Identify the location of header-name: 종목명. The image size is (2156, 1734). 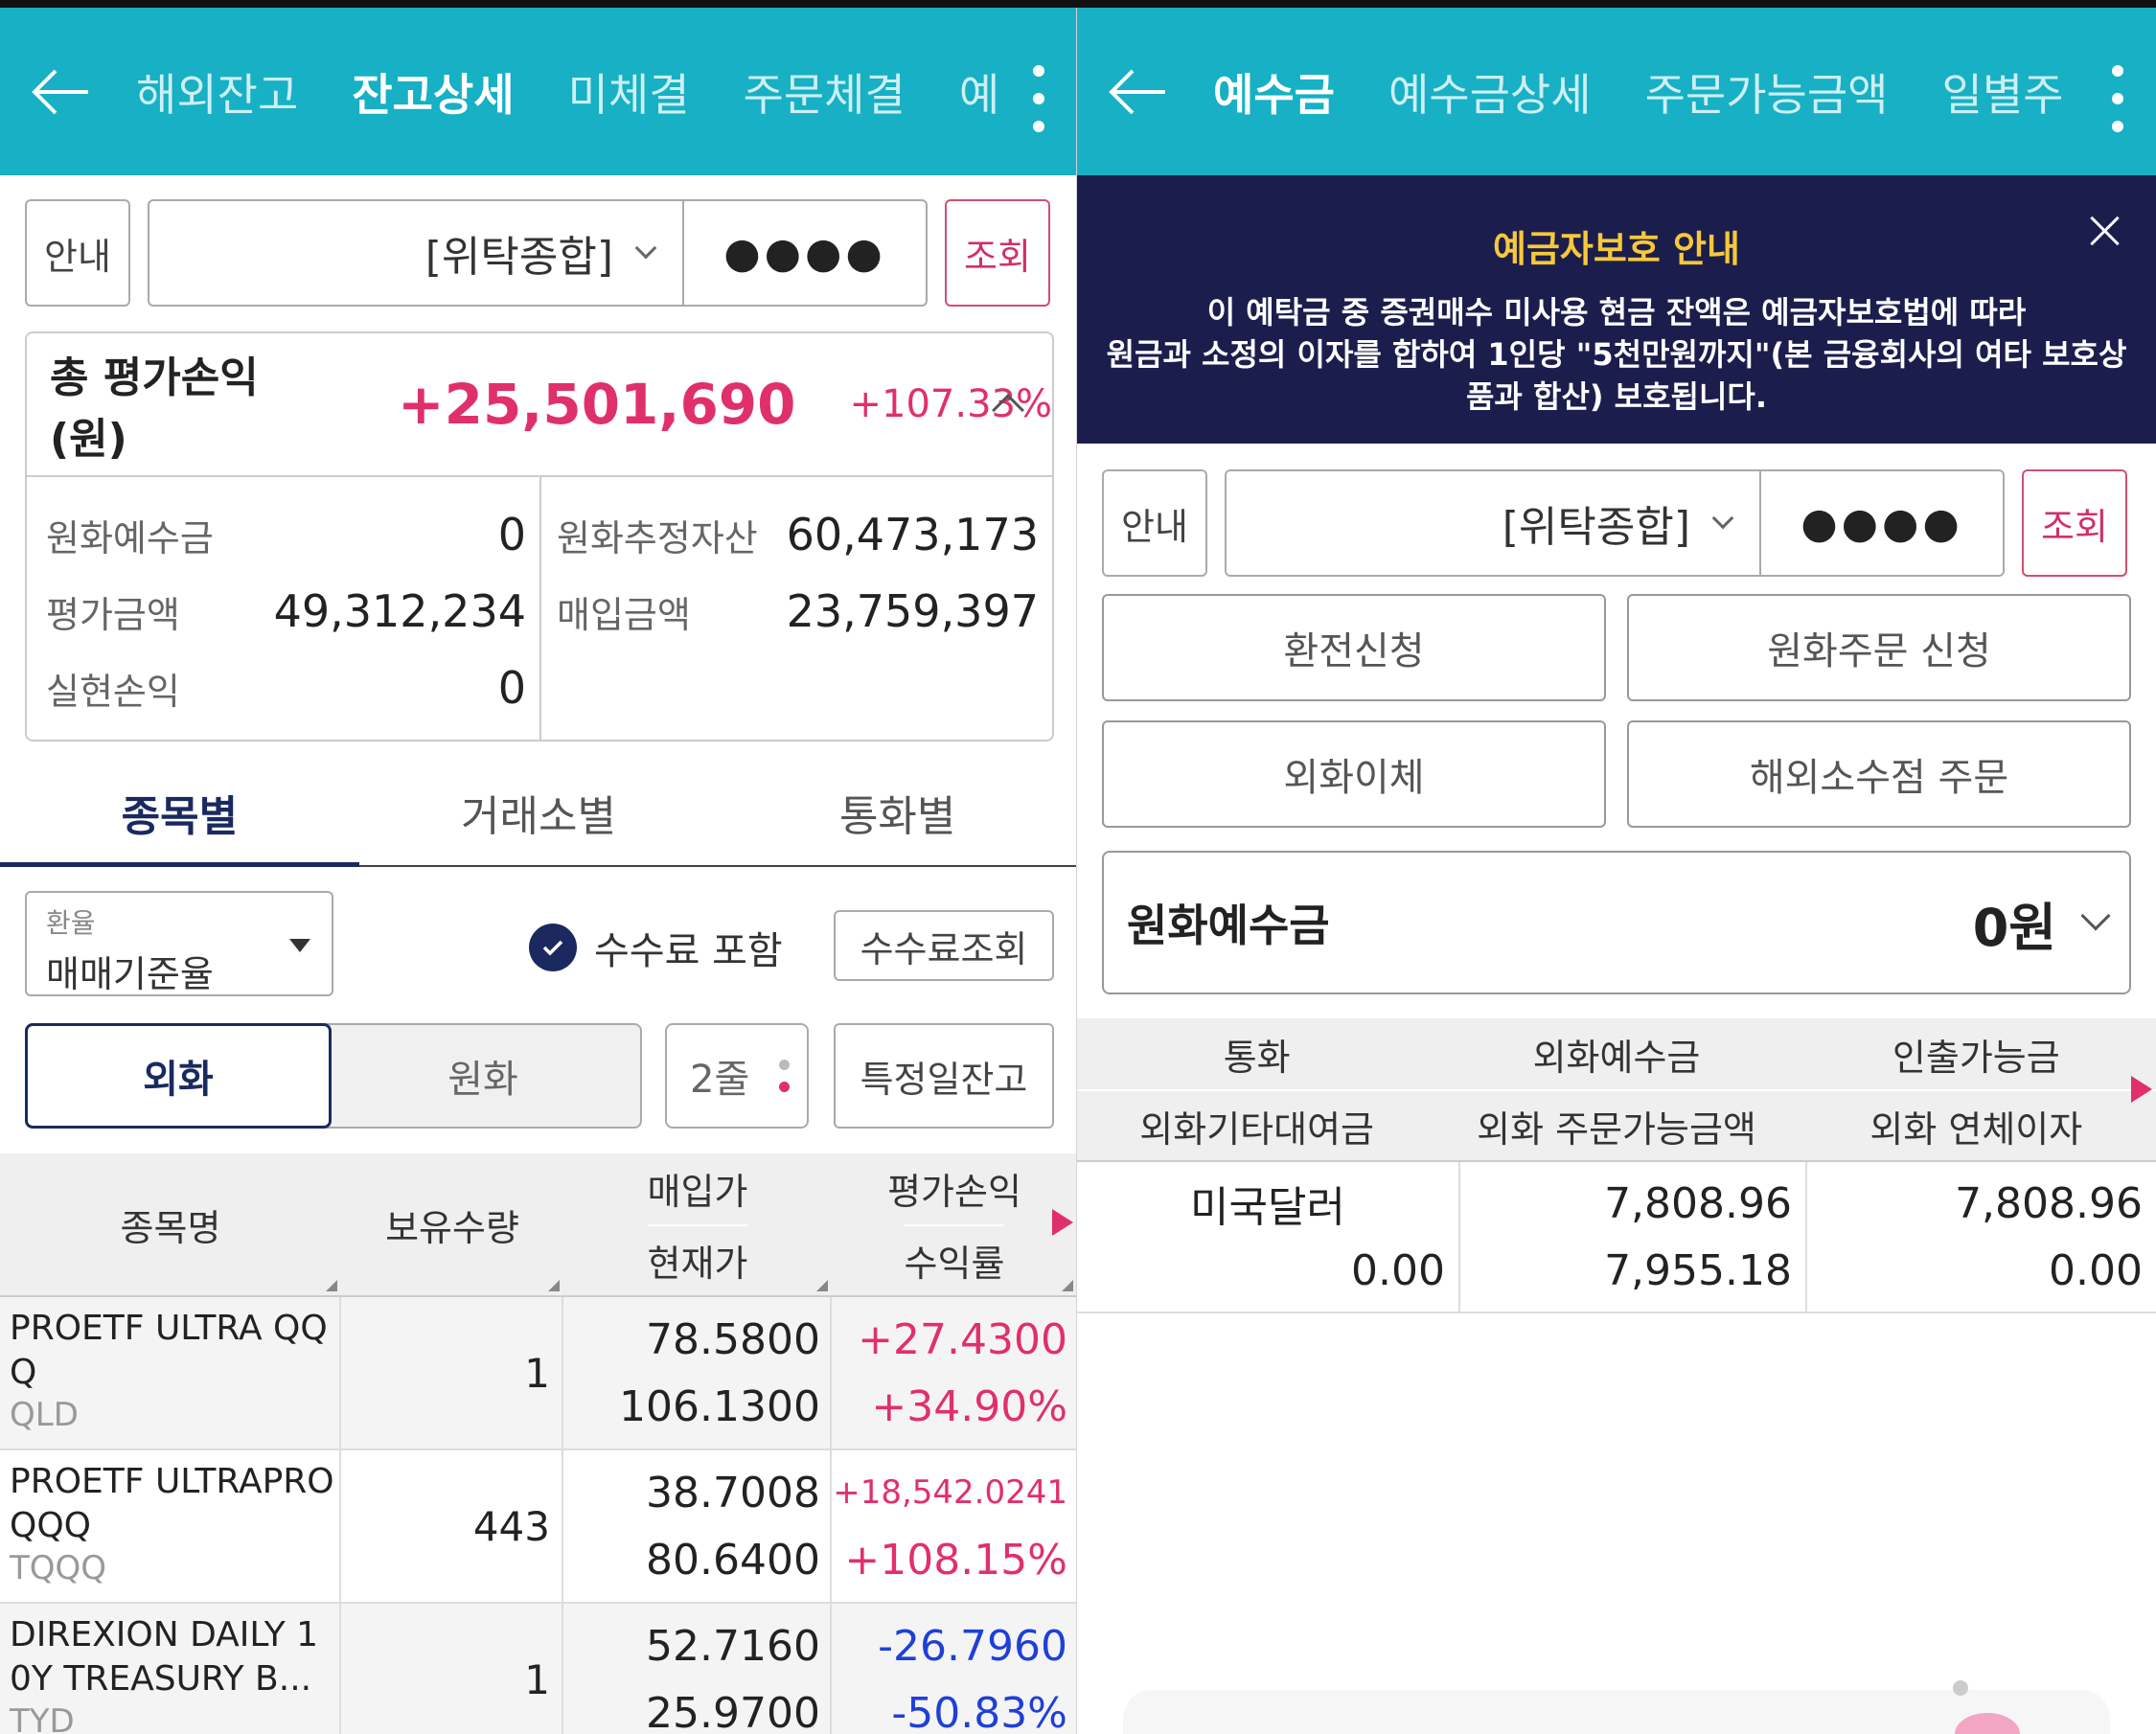
(170, 1224).